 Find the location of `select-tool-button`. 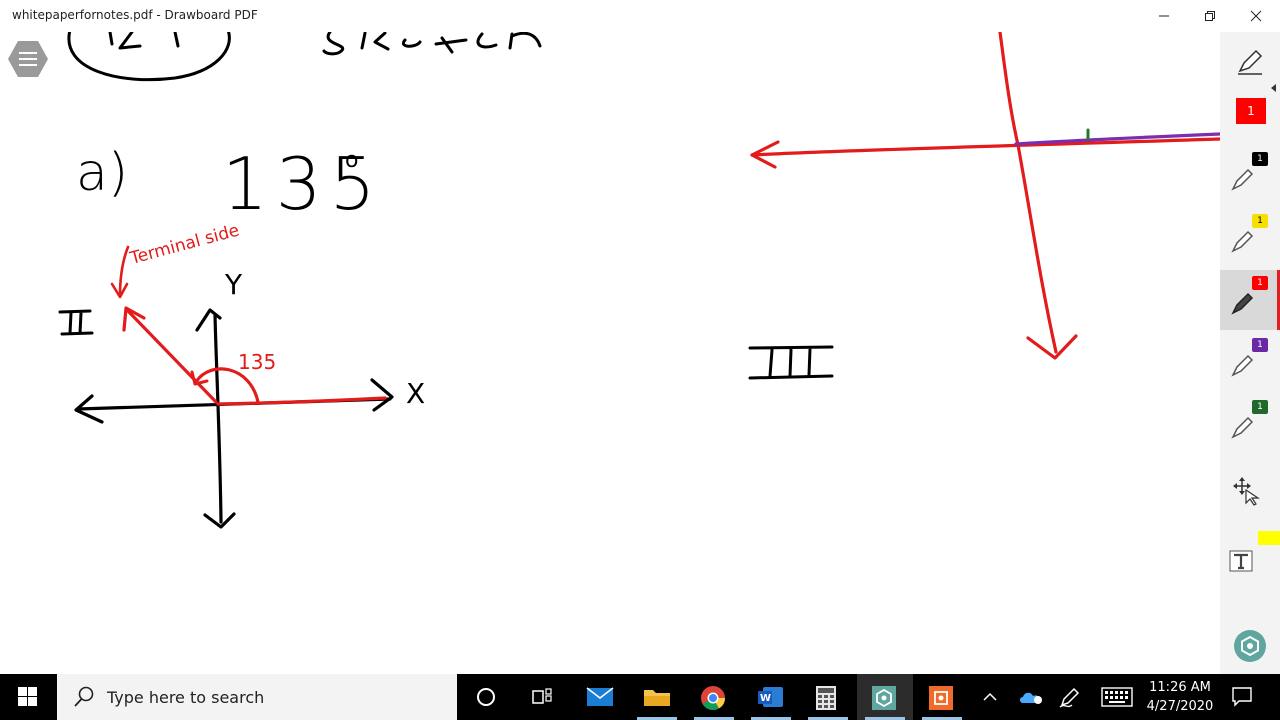

select-tool-button is located at coordinates (1250, 494).